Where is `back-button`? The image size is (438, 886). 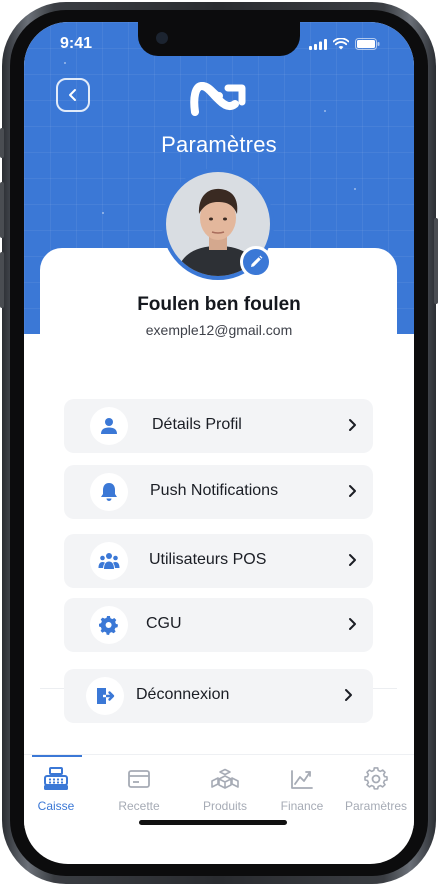 back-button is located at coordinates (73, 95).